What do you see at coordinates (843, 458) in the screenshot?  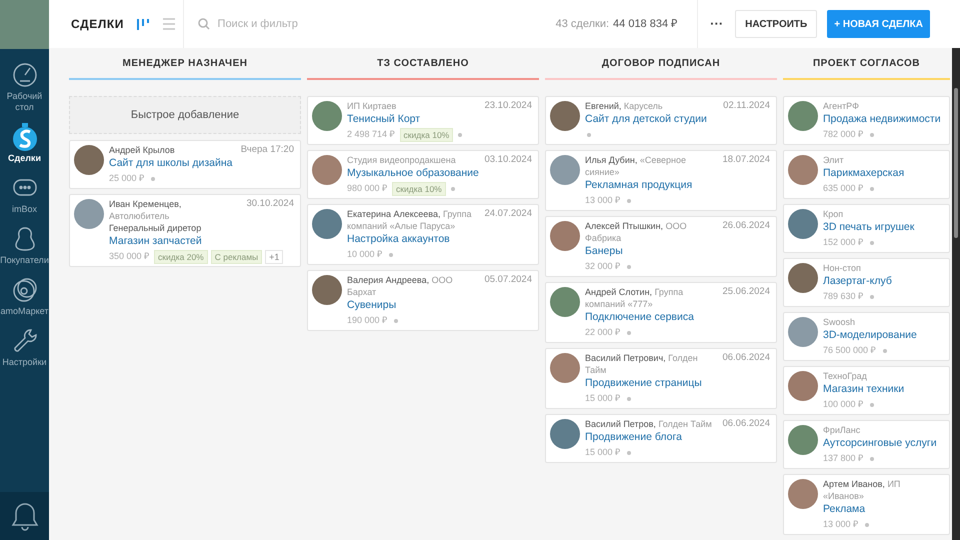 I see `deal-price: 137 800 ₽` at bounding box center [843, 458].